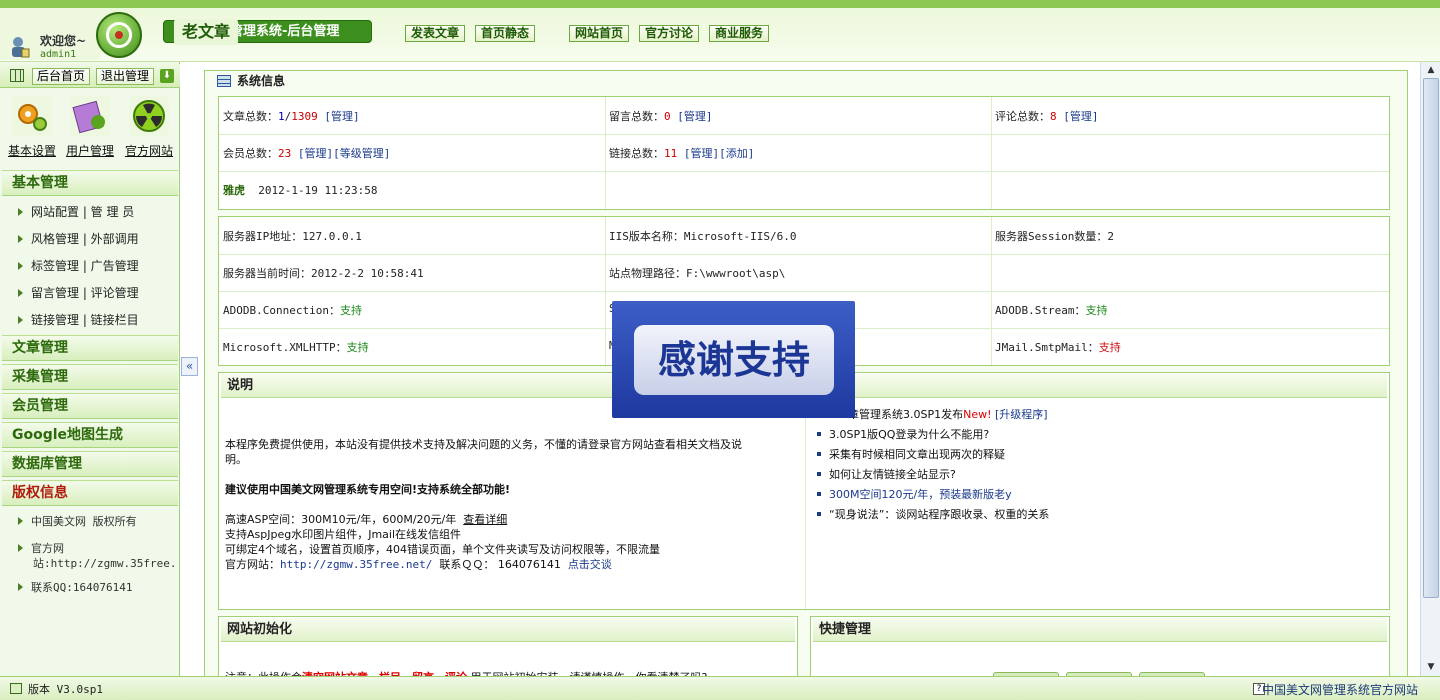 This screenshot has width=1440, height=700. I want to click on official-url-link: http://zgmw.35free.net/, so click(356, 564).